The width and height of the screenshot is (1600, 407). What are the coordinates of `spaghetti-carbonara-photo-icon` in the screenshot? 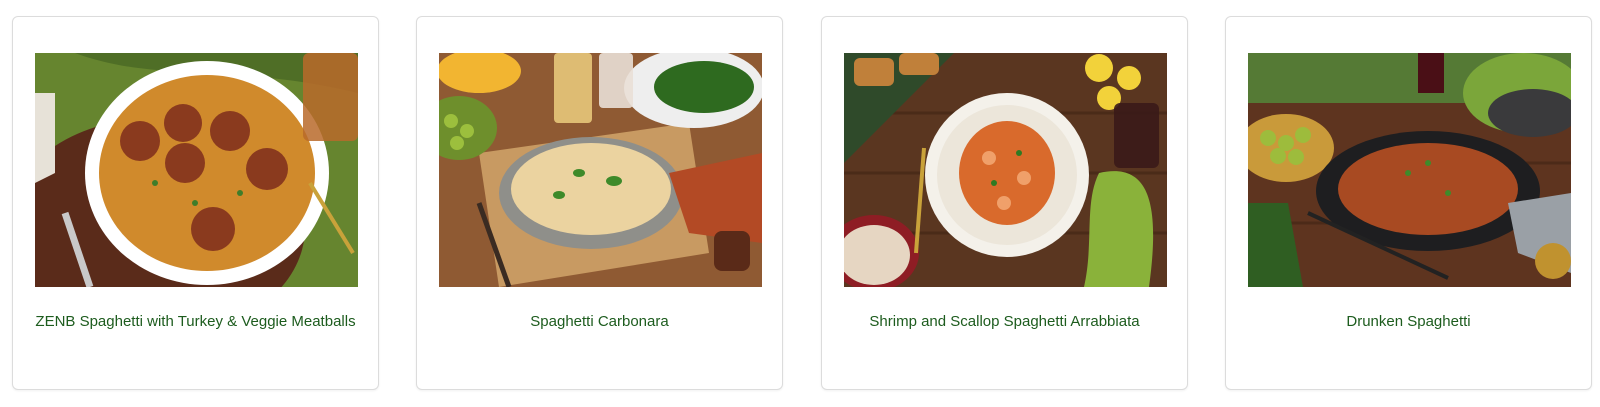 It's located at (600, 170).